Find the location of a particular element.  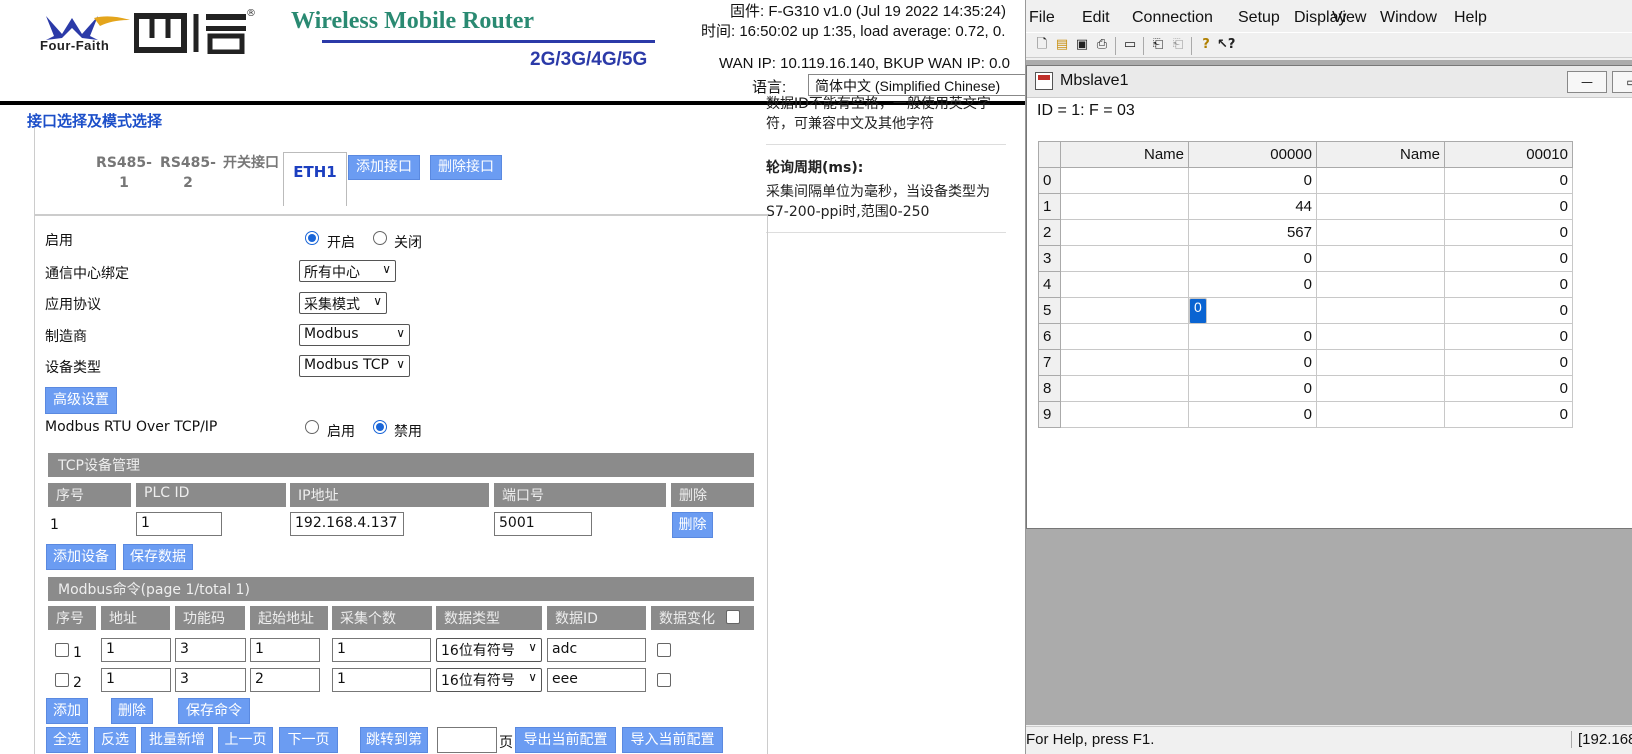

row2-select-checkbox is located at coordinates (62, 680).